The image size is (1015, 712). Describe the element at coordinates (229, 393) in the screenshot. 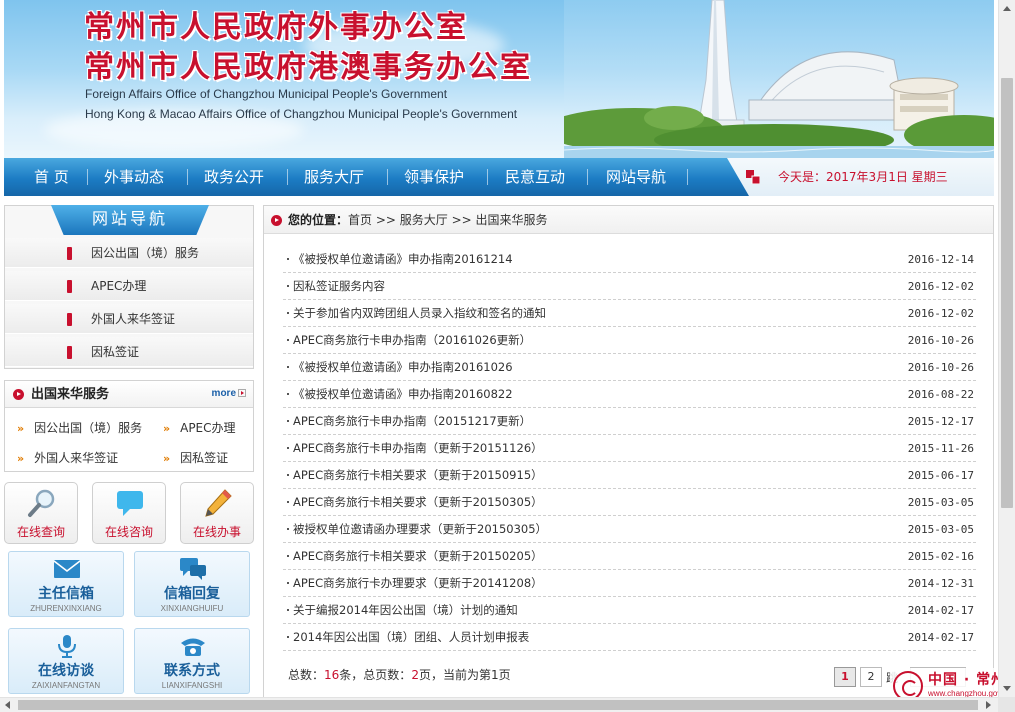

I see `more-link: more` at that location.